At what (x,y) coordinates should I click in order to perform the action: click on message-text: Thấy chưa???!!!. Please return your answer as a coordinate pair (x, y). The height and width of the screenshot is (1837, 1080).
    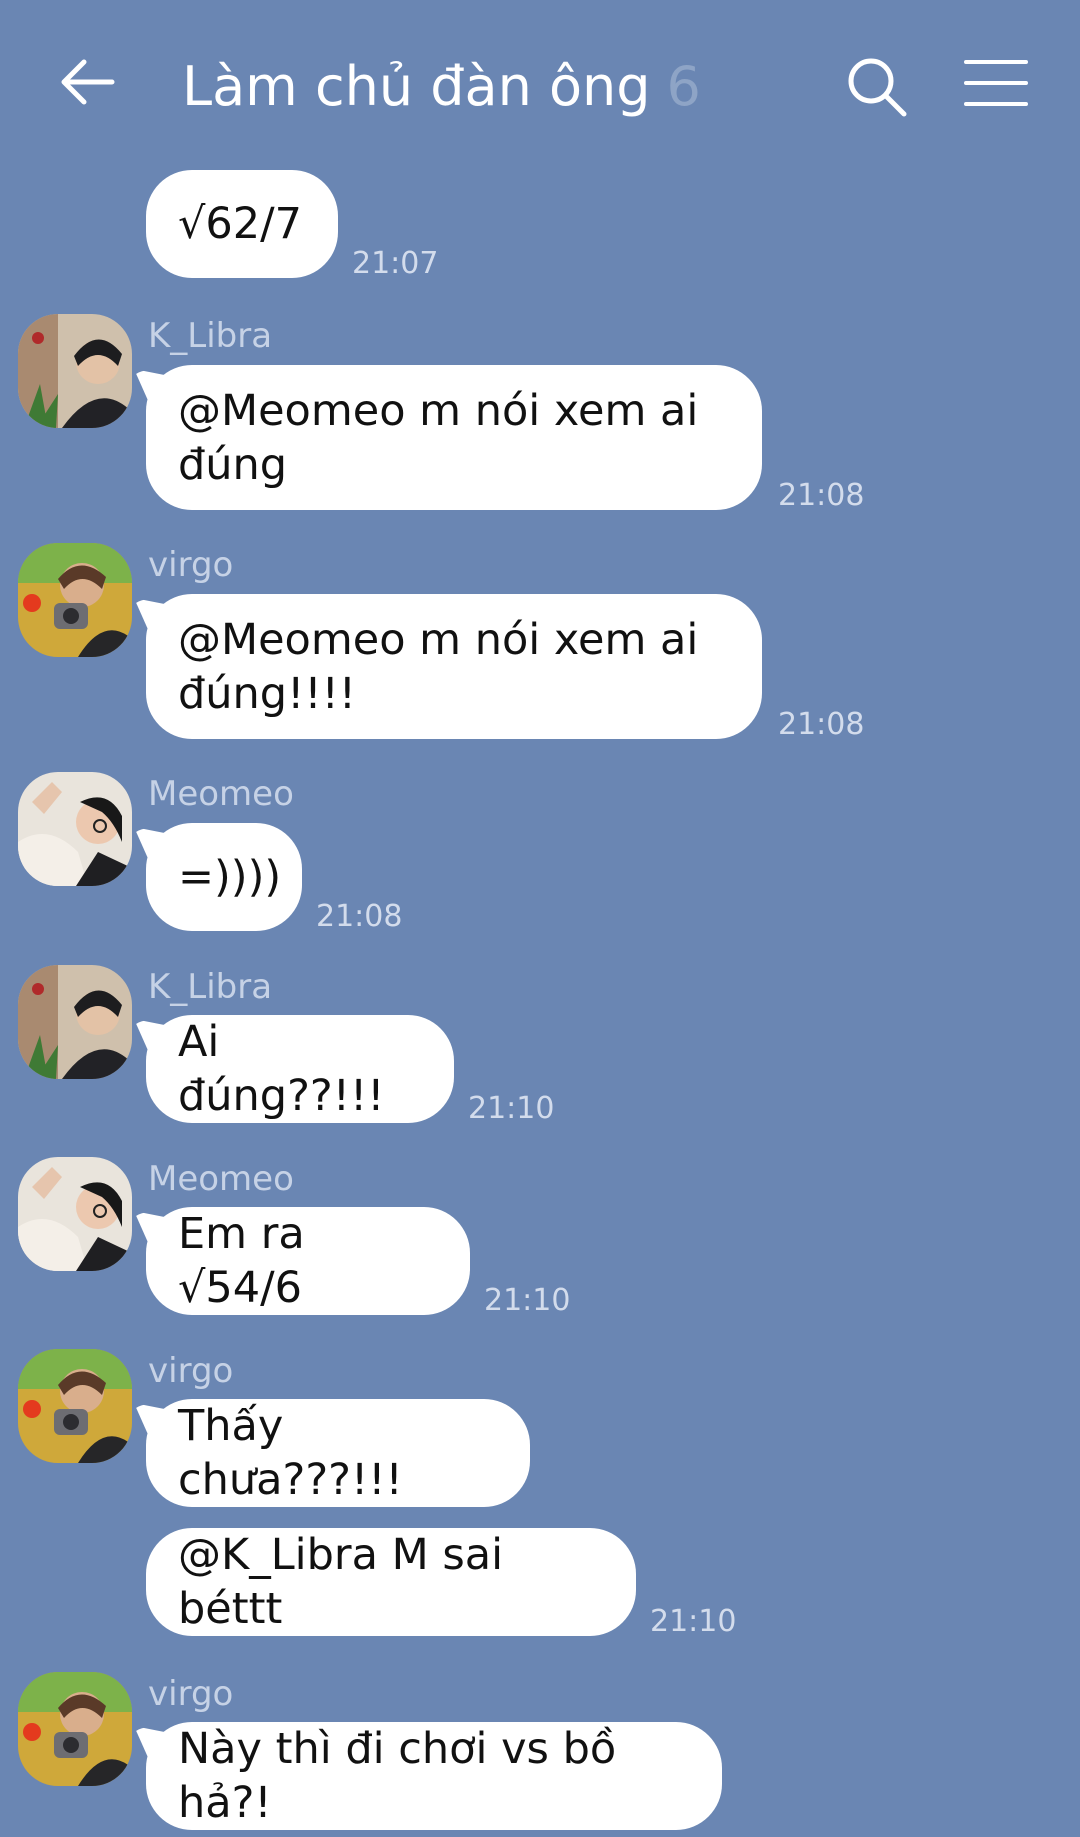
    Looking at the image, I should click on (290, 1453).